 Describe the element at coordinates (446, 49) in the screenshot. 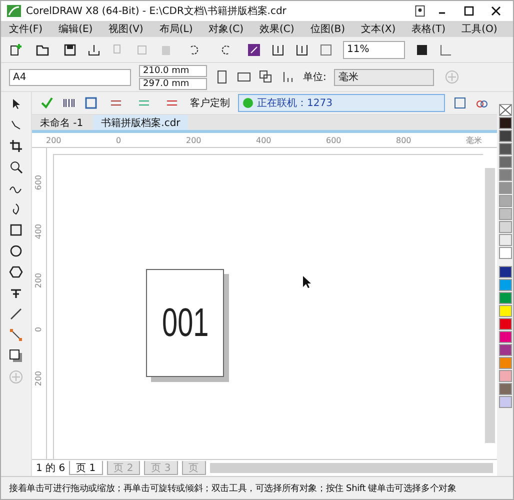

I see `ruler-icon` at that location.